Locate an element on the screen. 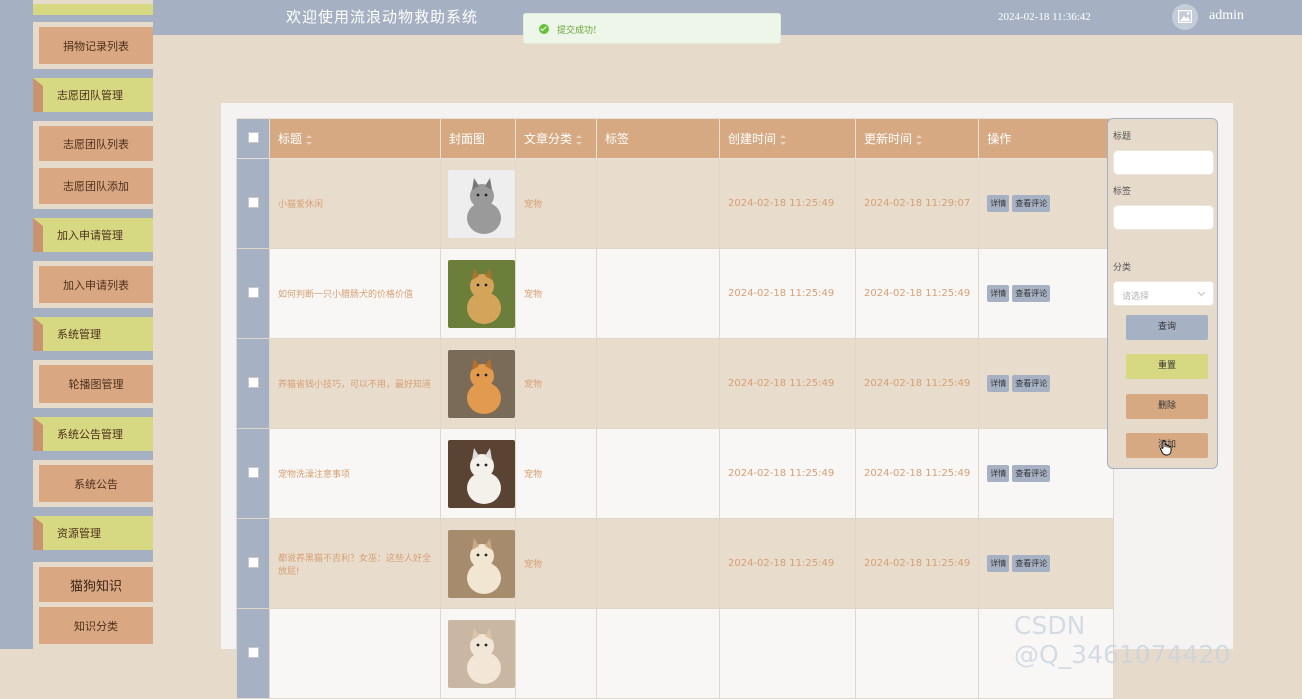  sidebar-item-label: 加入申请列表 is located at coordinates (96, 285).